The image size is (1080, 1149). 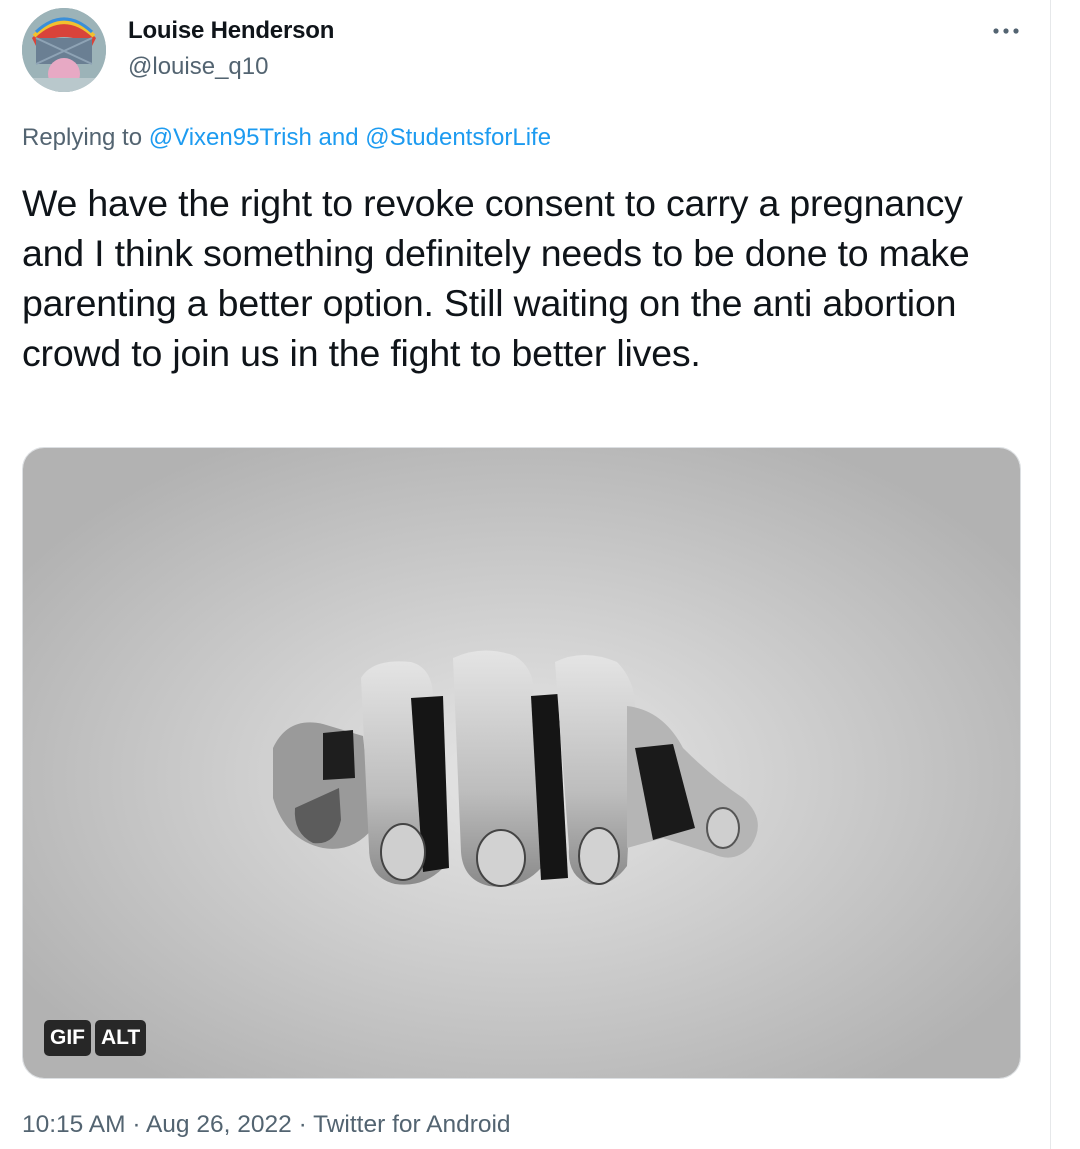 I want to click on reply-mention-vixen95trish: @Vixen95Trish, so click(x=230, y=137).